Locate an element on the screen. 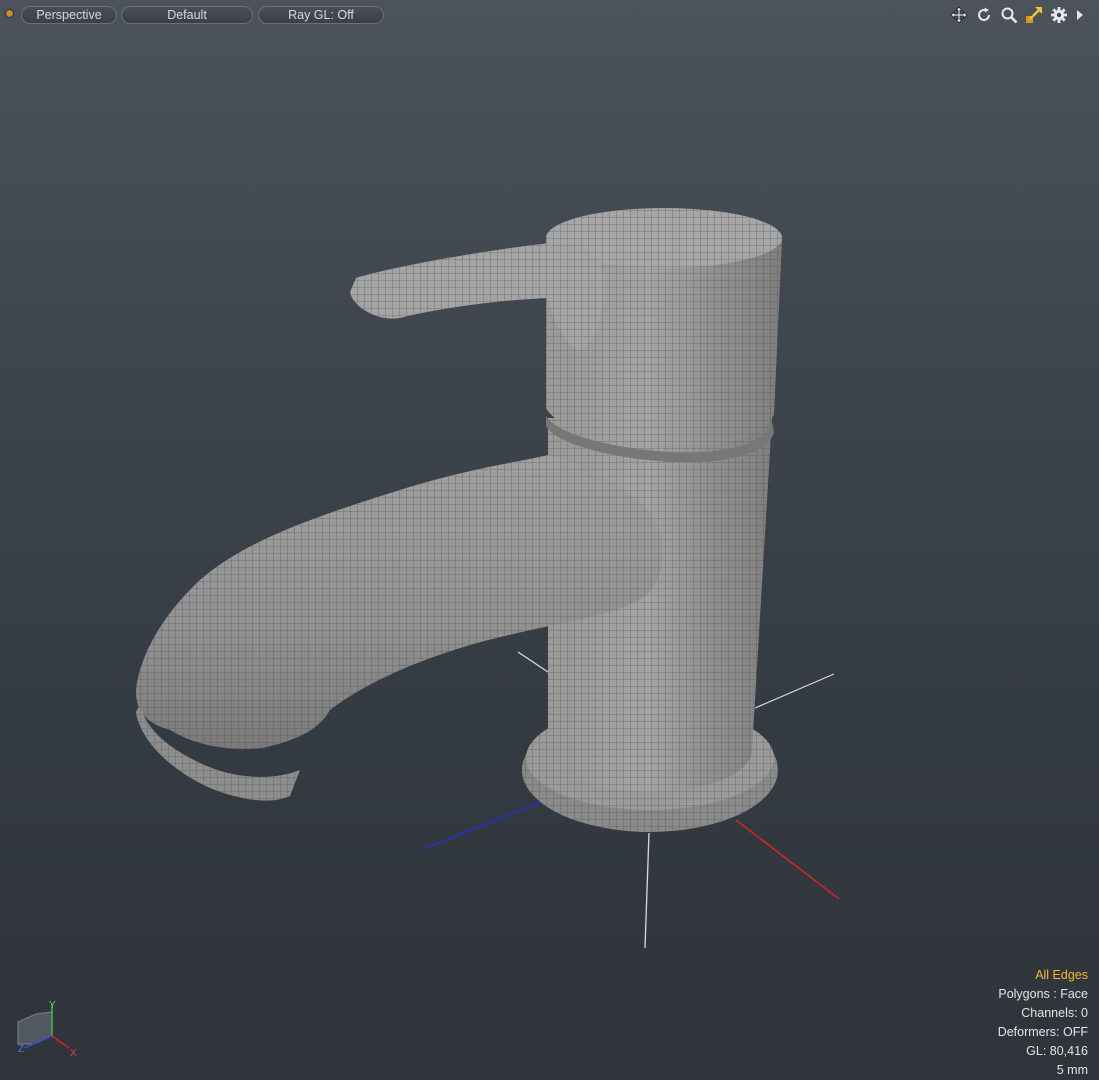 The width and height of the screenshot is (1099, 1080). axis-line-back is located at coordinates (533, 662).